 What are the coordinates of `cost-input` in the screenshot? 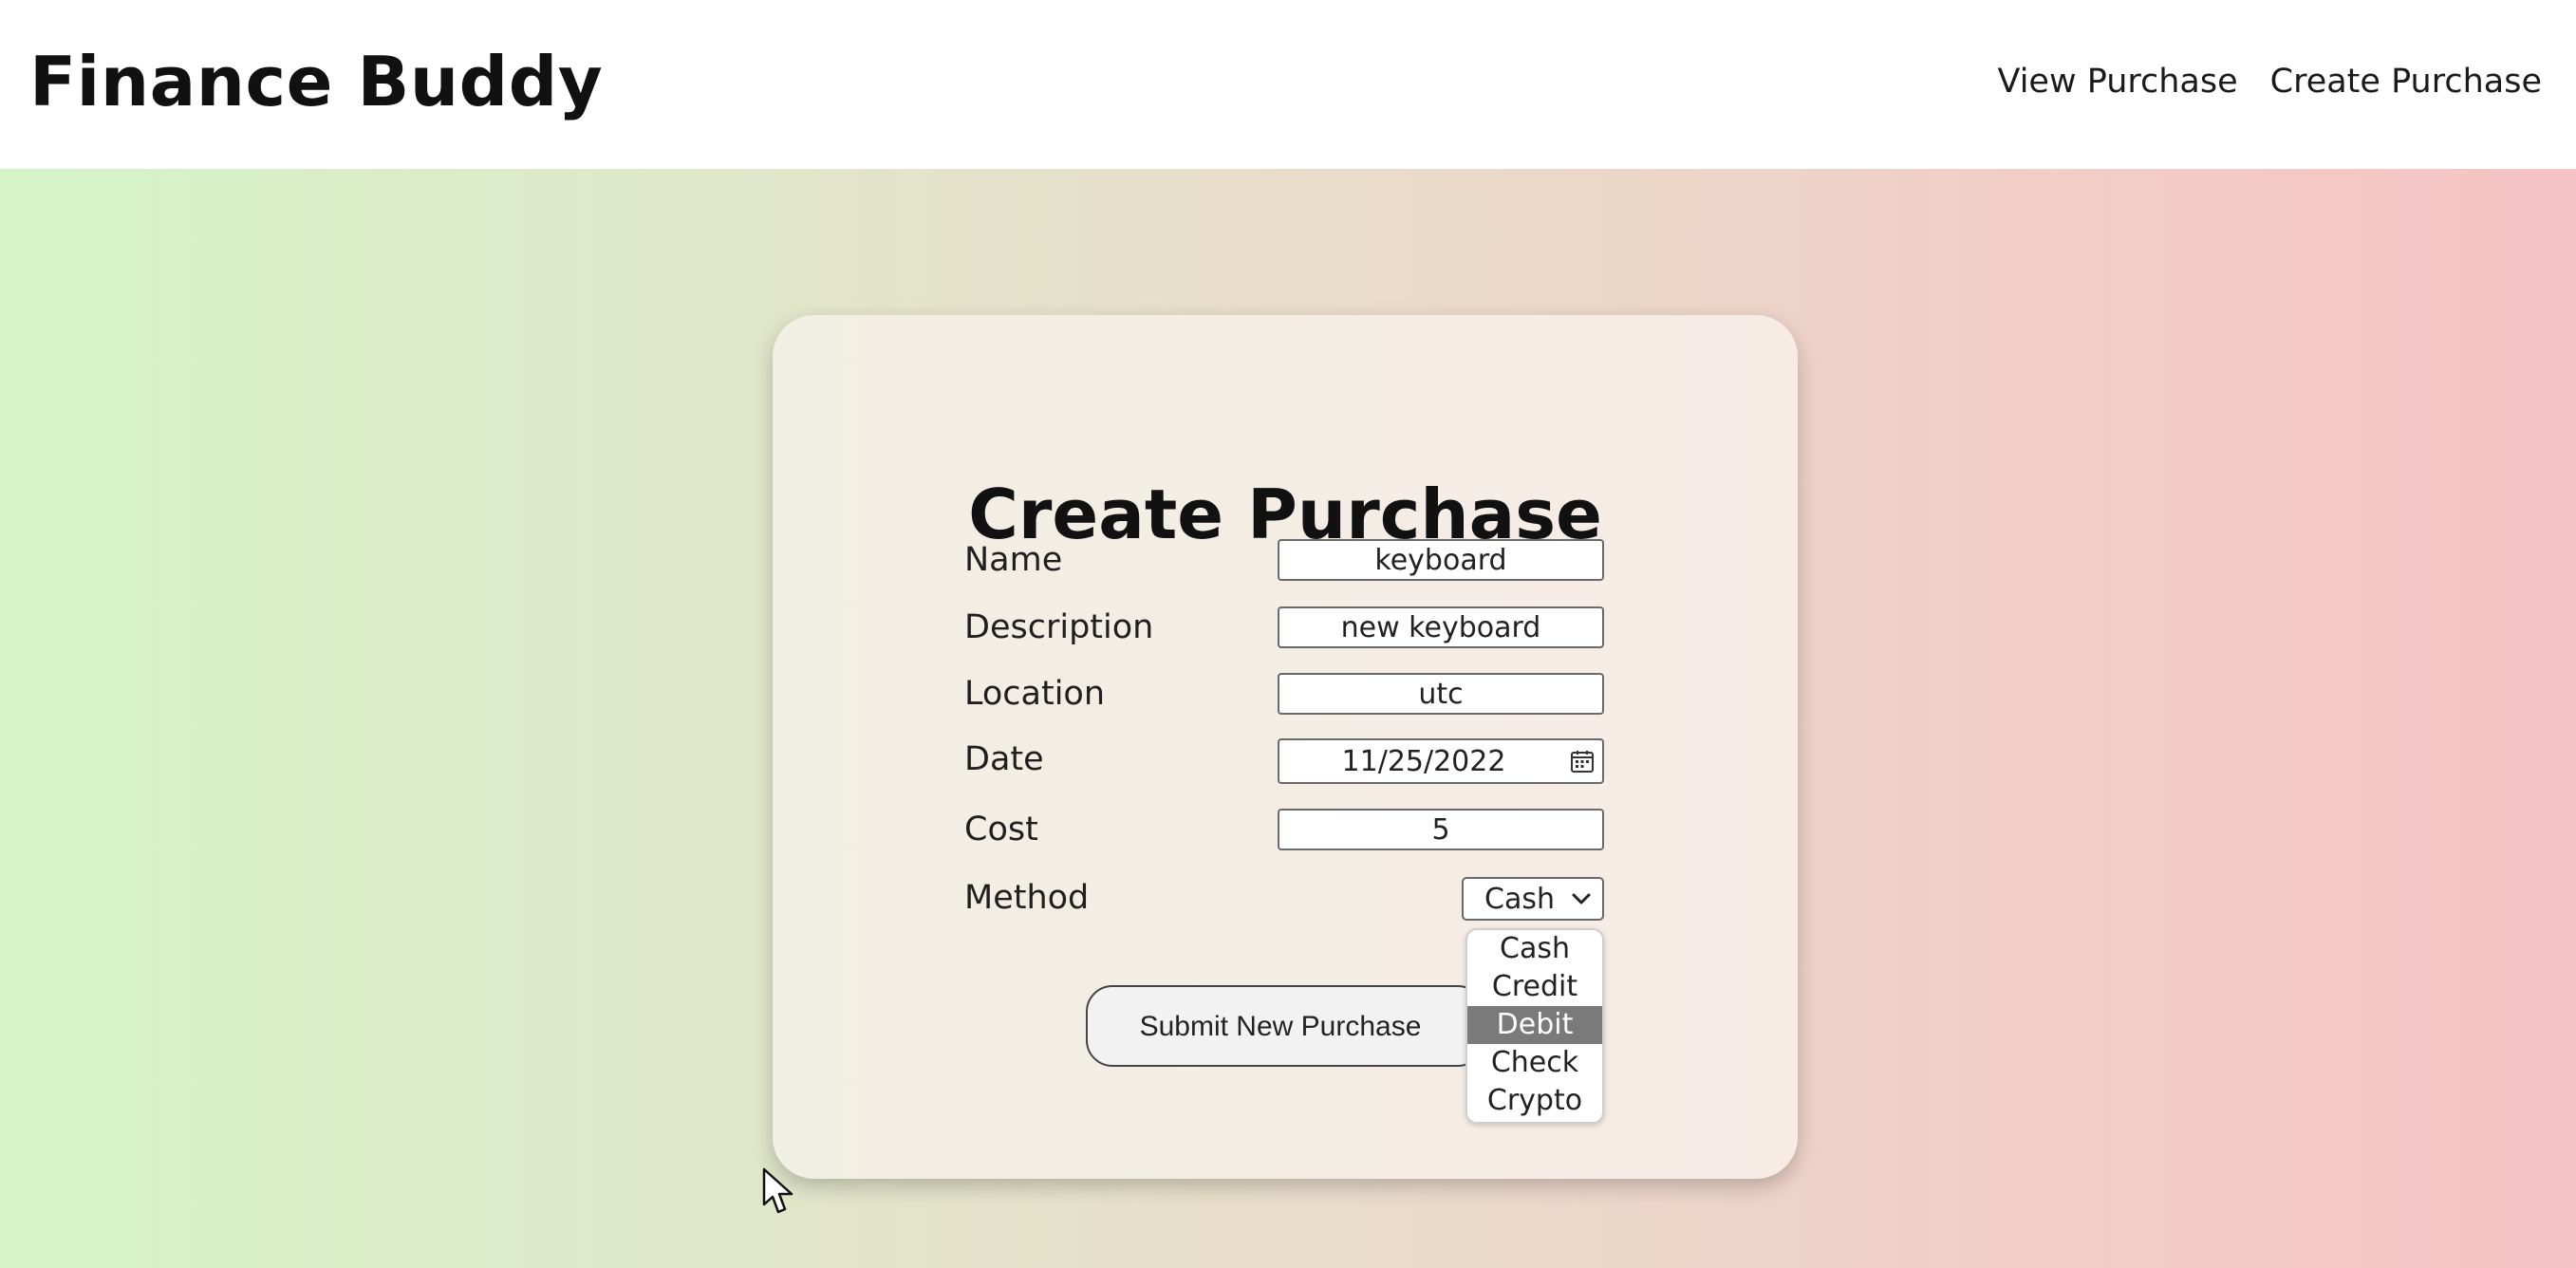 It's located at (1441, 830).